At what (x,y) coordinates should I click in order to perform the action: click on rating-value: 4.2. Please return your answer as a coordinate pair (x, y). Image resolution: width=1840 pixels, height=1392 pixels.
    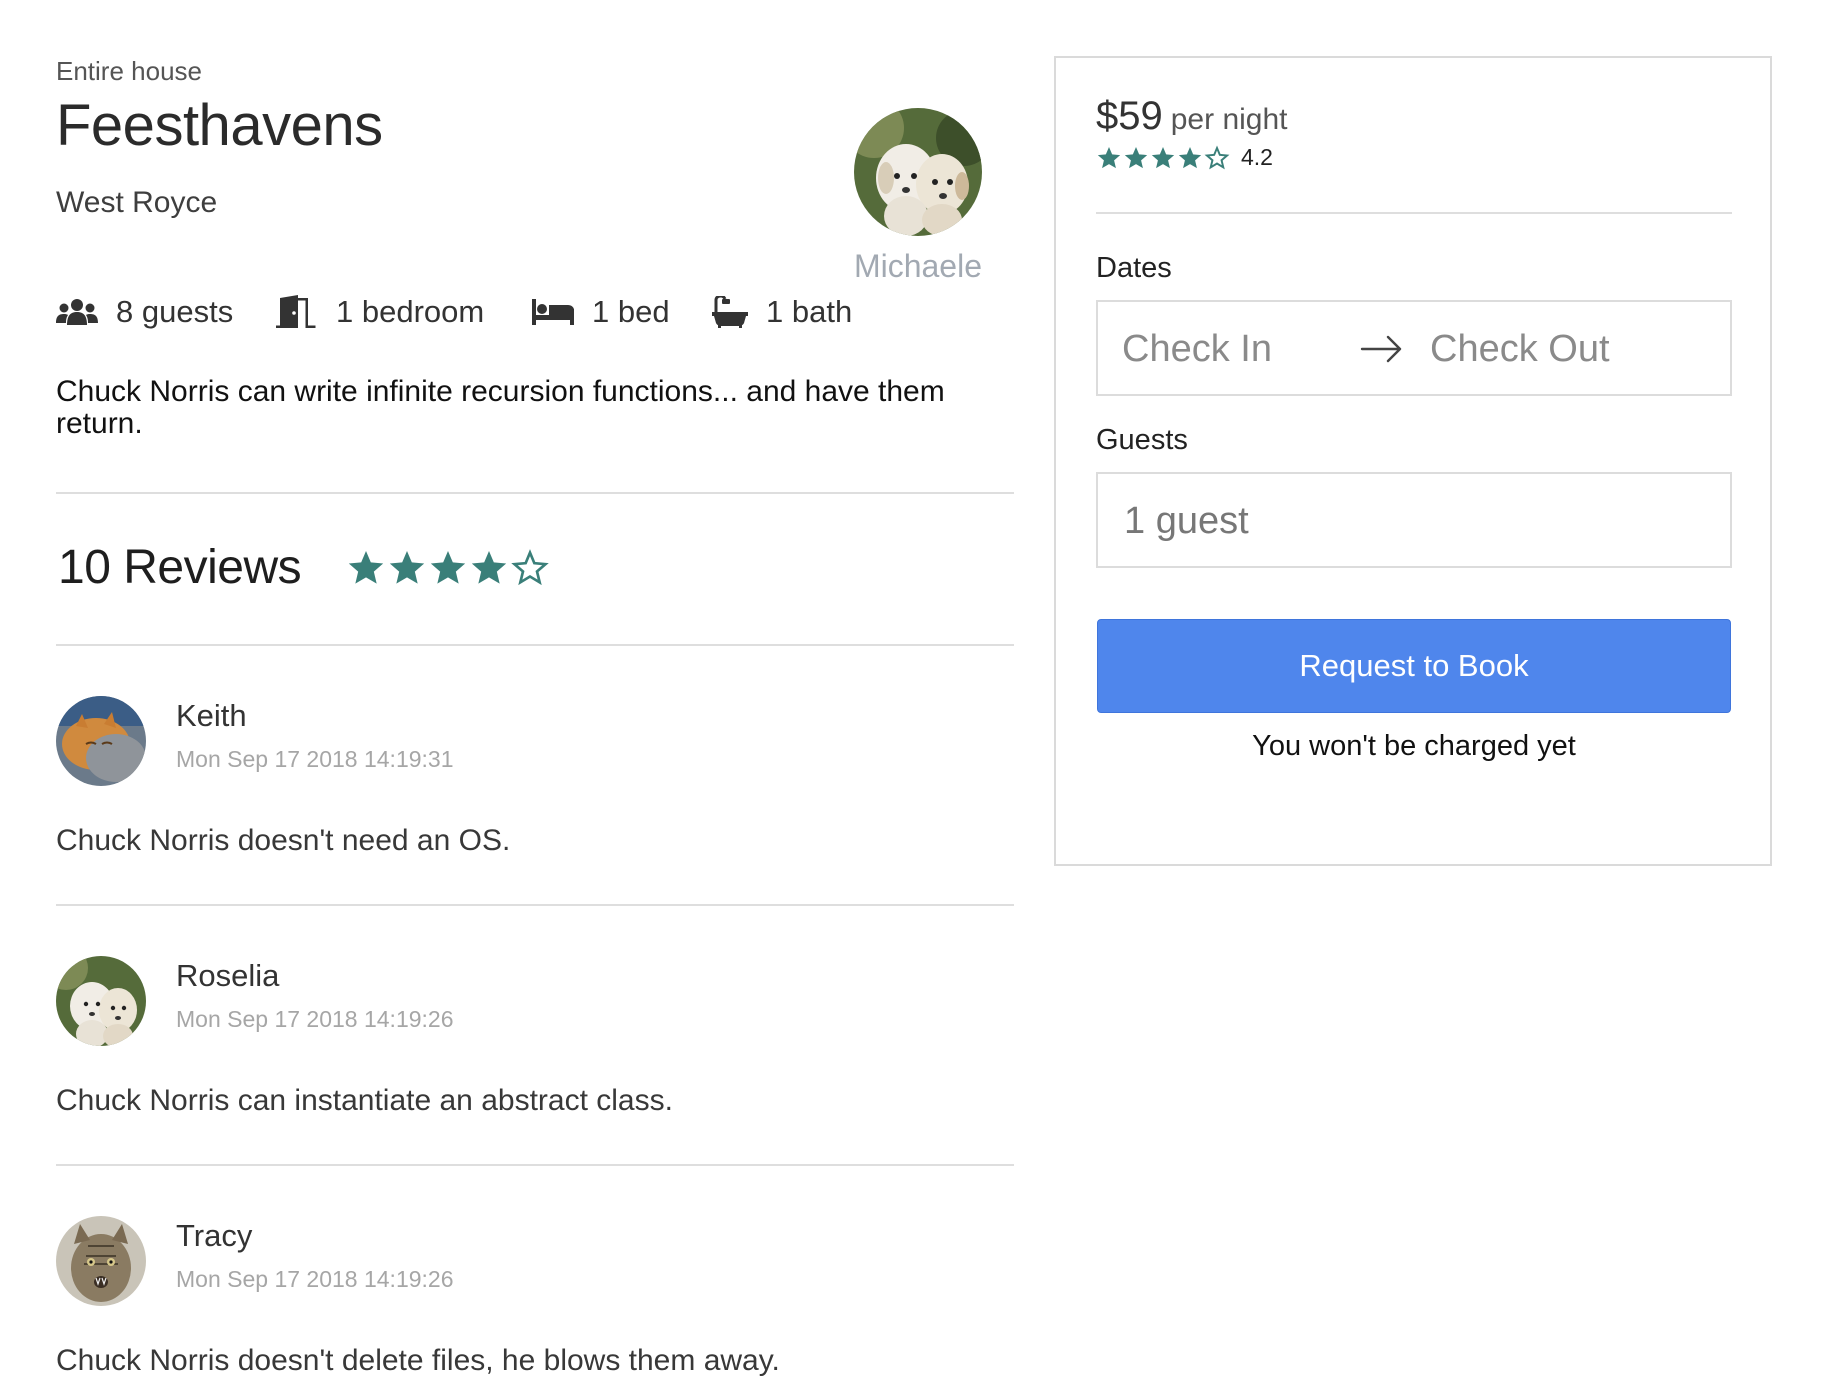
    Looking at the image, I should click on (1257, 157).